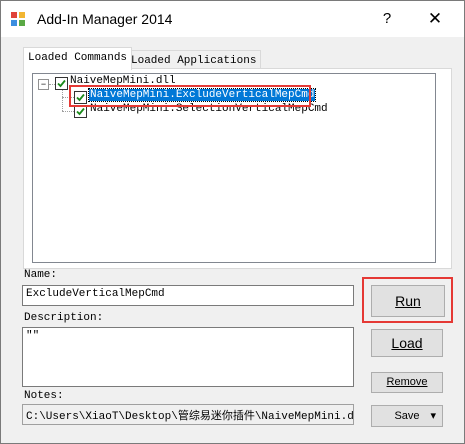 The height and width of the screenshot is (444, 465). I want to click on app-icon, so click(18, 19).